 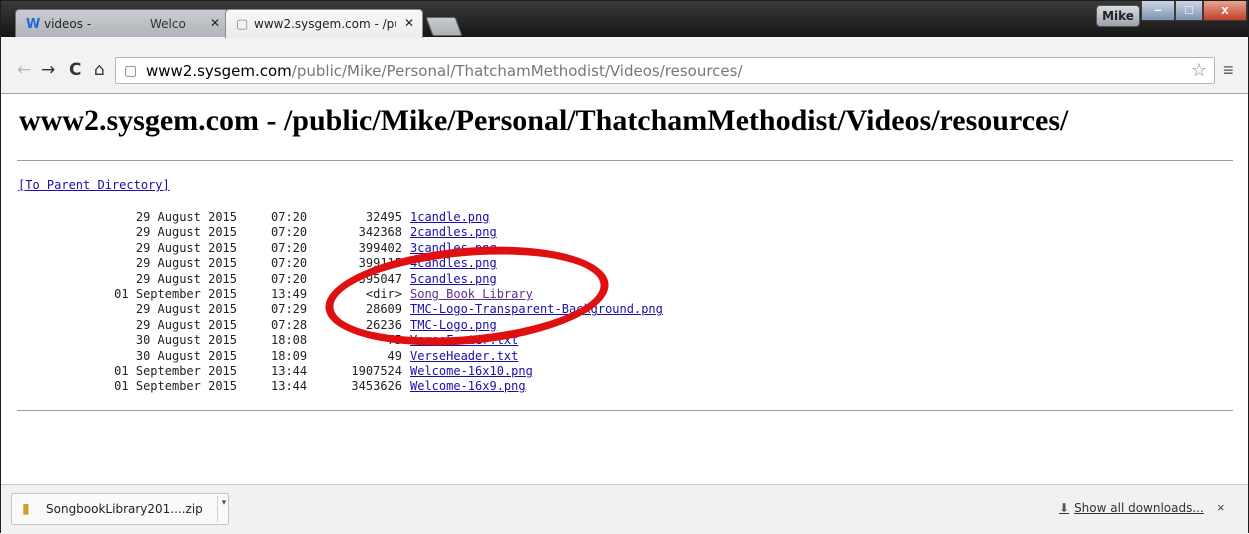 What do you see at coordinates (48, 70) in the screenshot?
I see `forward-arrow-icon: →` at bounding box center [48, 70].